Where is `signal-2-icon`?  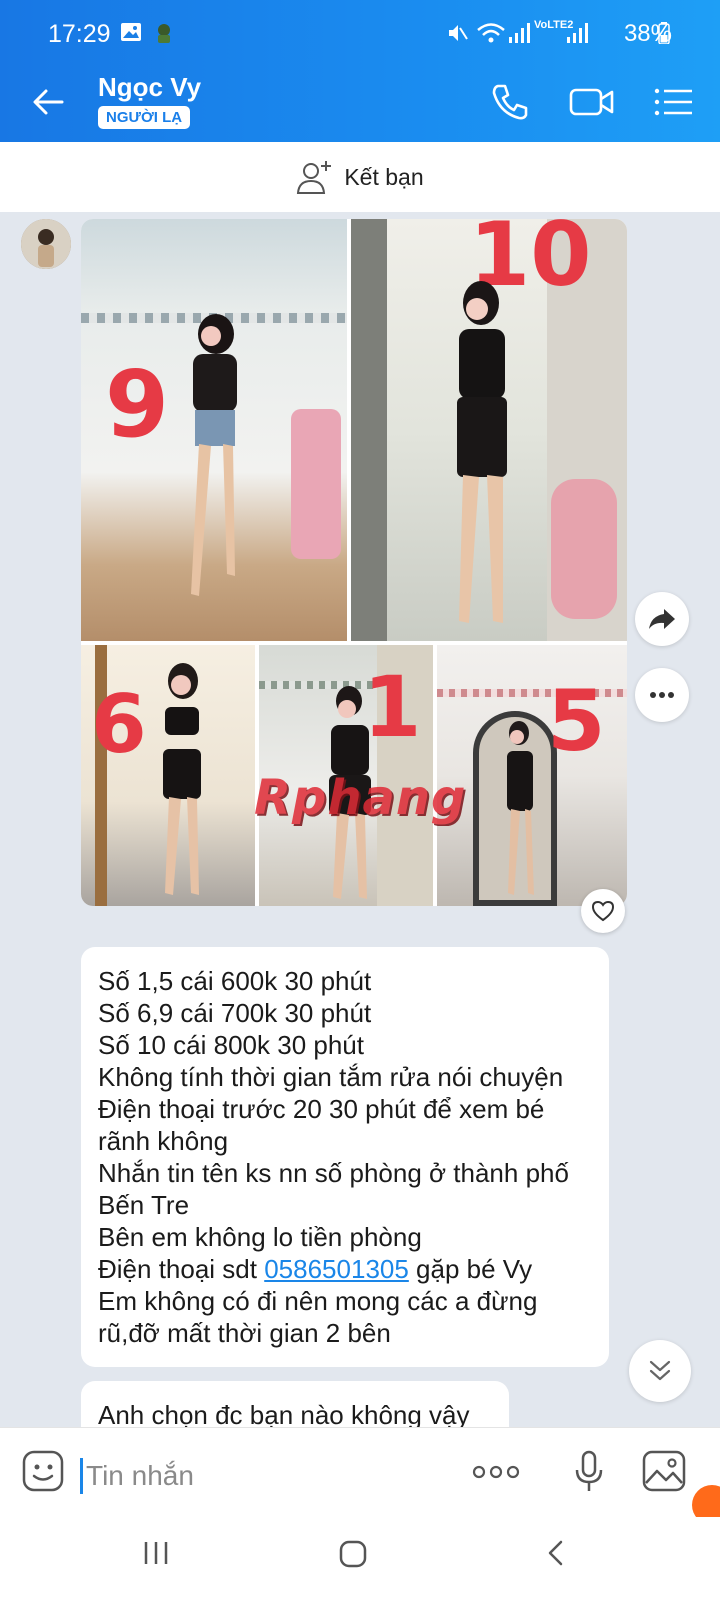
signal-2-icon is located at coordinates (578, 35).